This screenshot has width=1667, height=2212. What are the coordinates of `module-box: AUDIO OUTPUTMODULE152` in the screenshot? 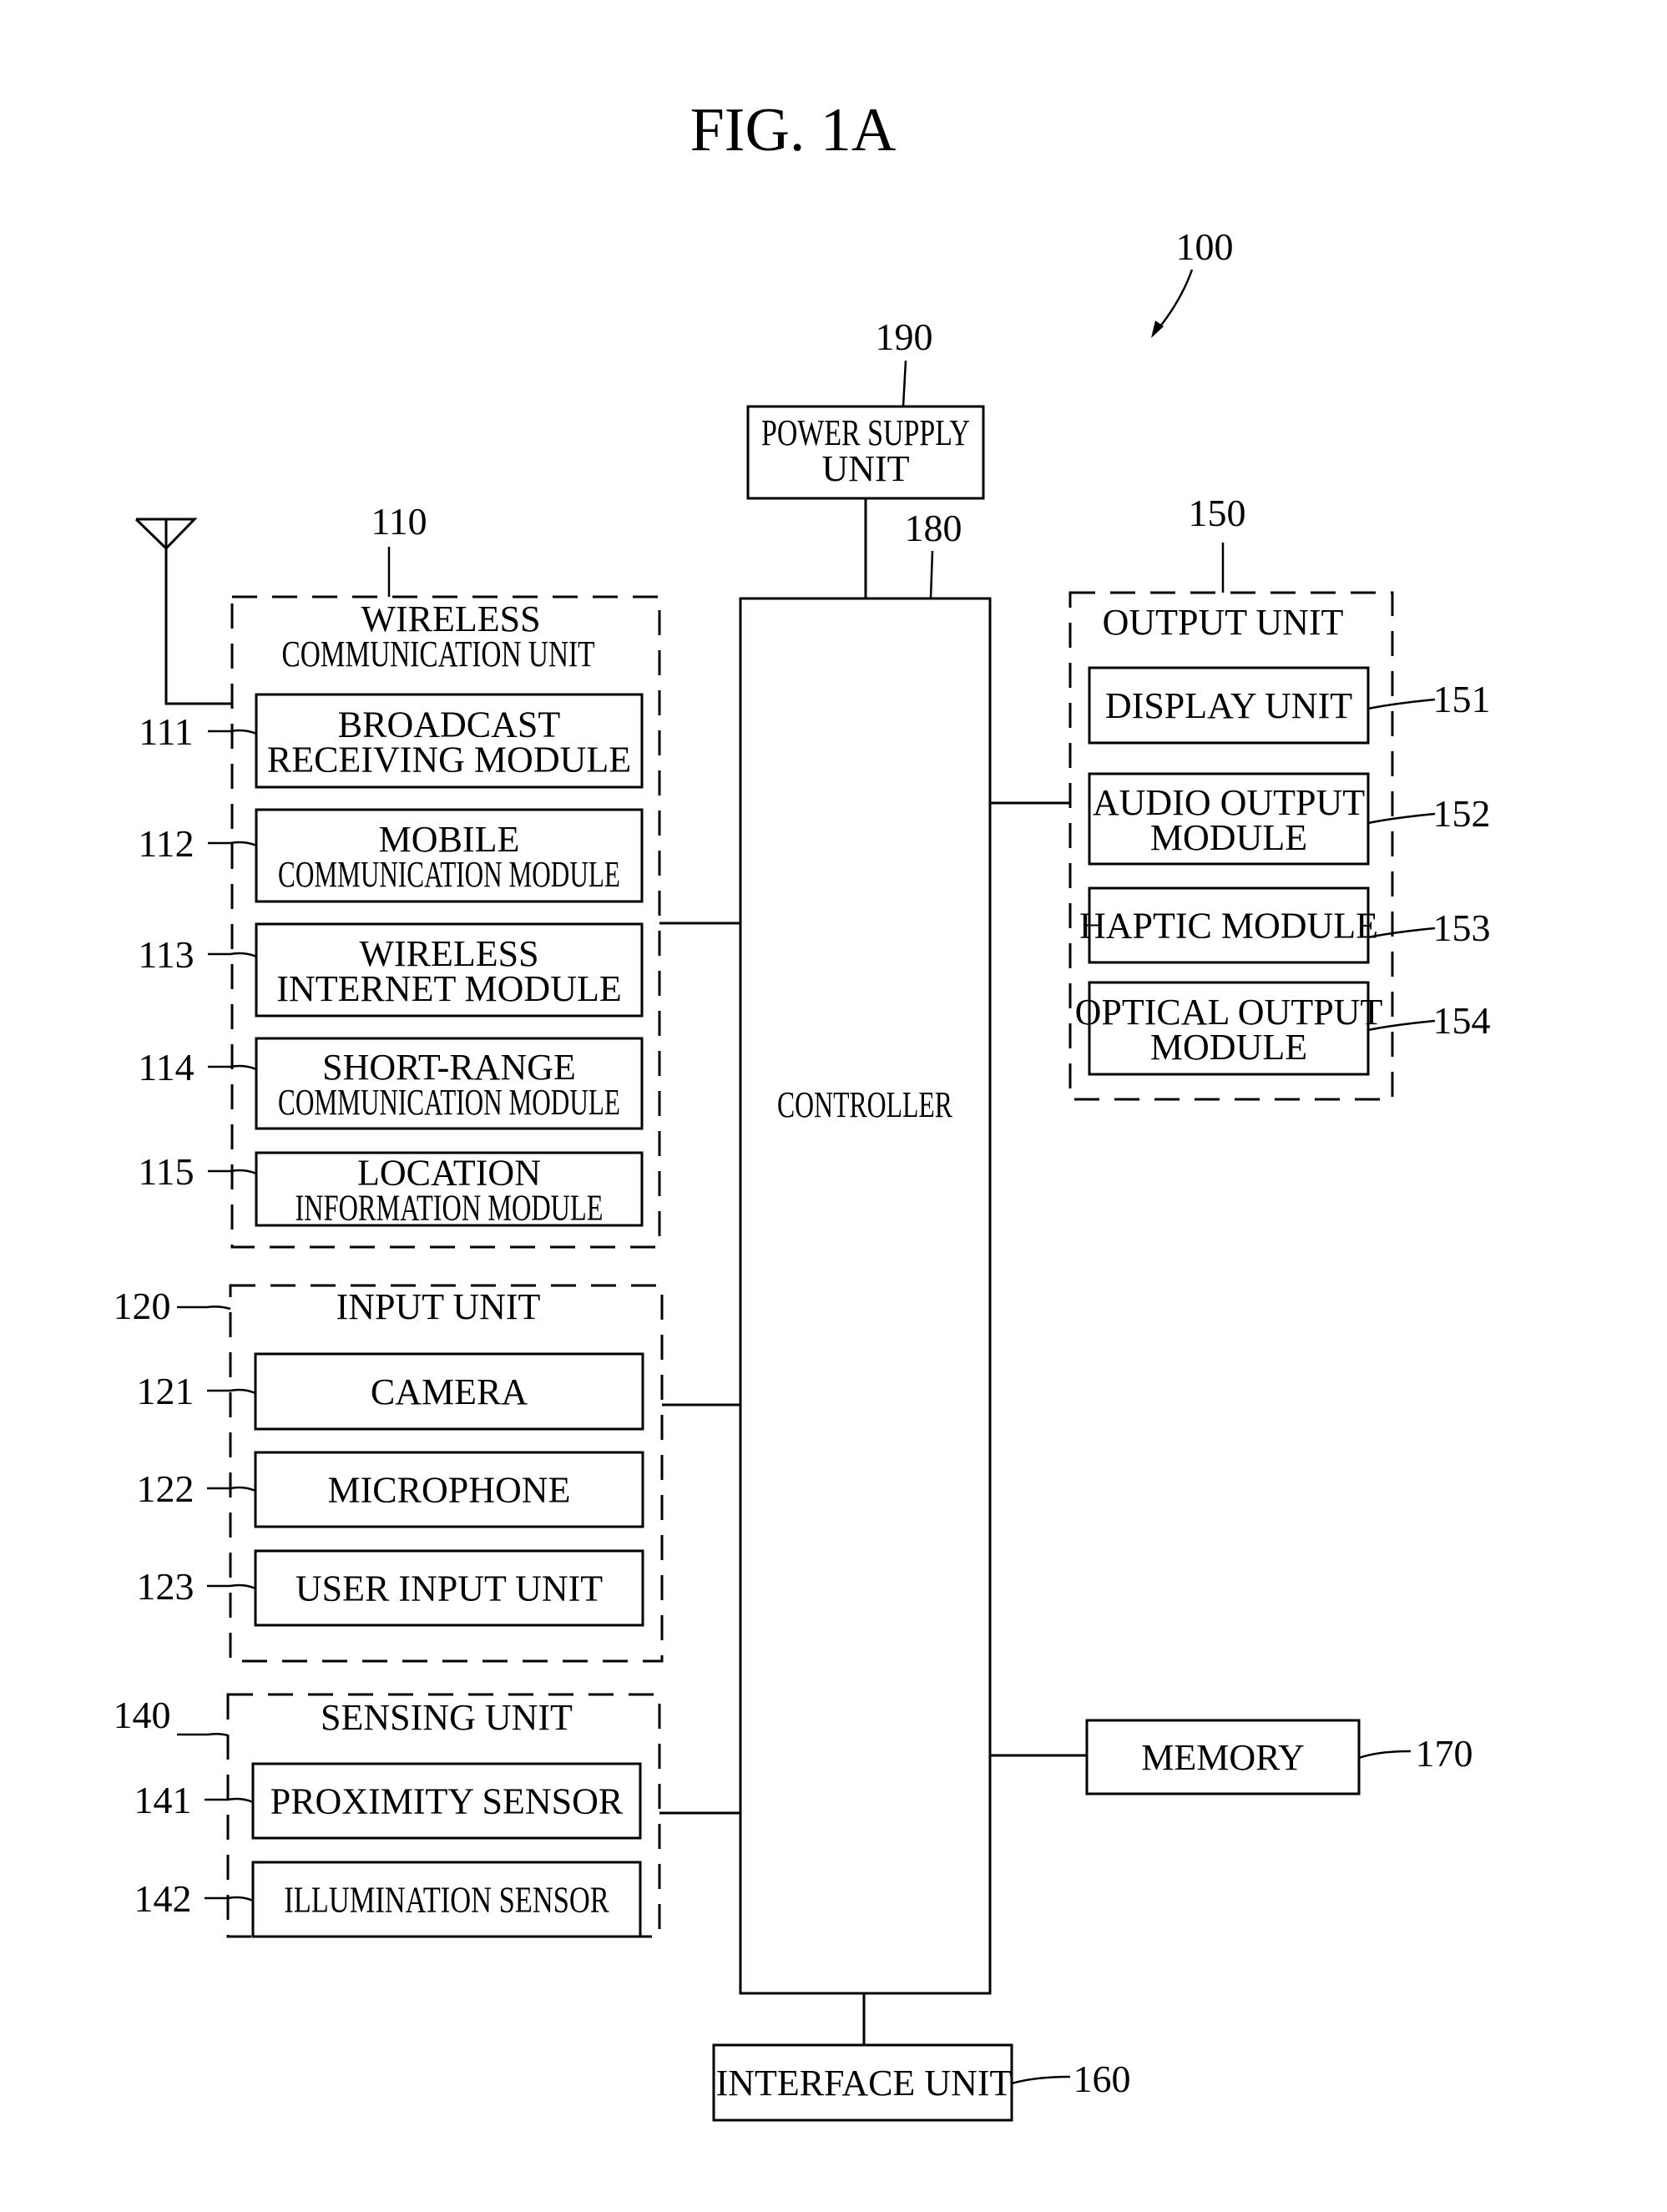 It's located at (1289, 819).